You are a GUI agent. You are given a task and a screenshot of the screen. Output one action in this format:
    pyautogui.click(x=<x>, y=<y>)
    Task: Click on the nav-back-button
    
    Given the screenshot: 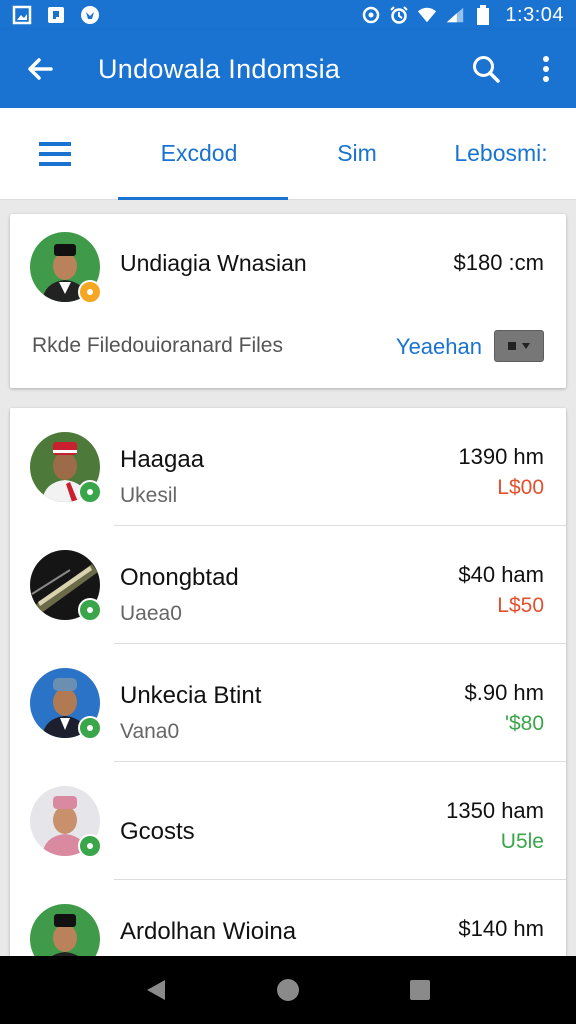 What is the action you would take?
    pyautogui.click(x=156, y=990)
    